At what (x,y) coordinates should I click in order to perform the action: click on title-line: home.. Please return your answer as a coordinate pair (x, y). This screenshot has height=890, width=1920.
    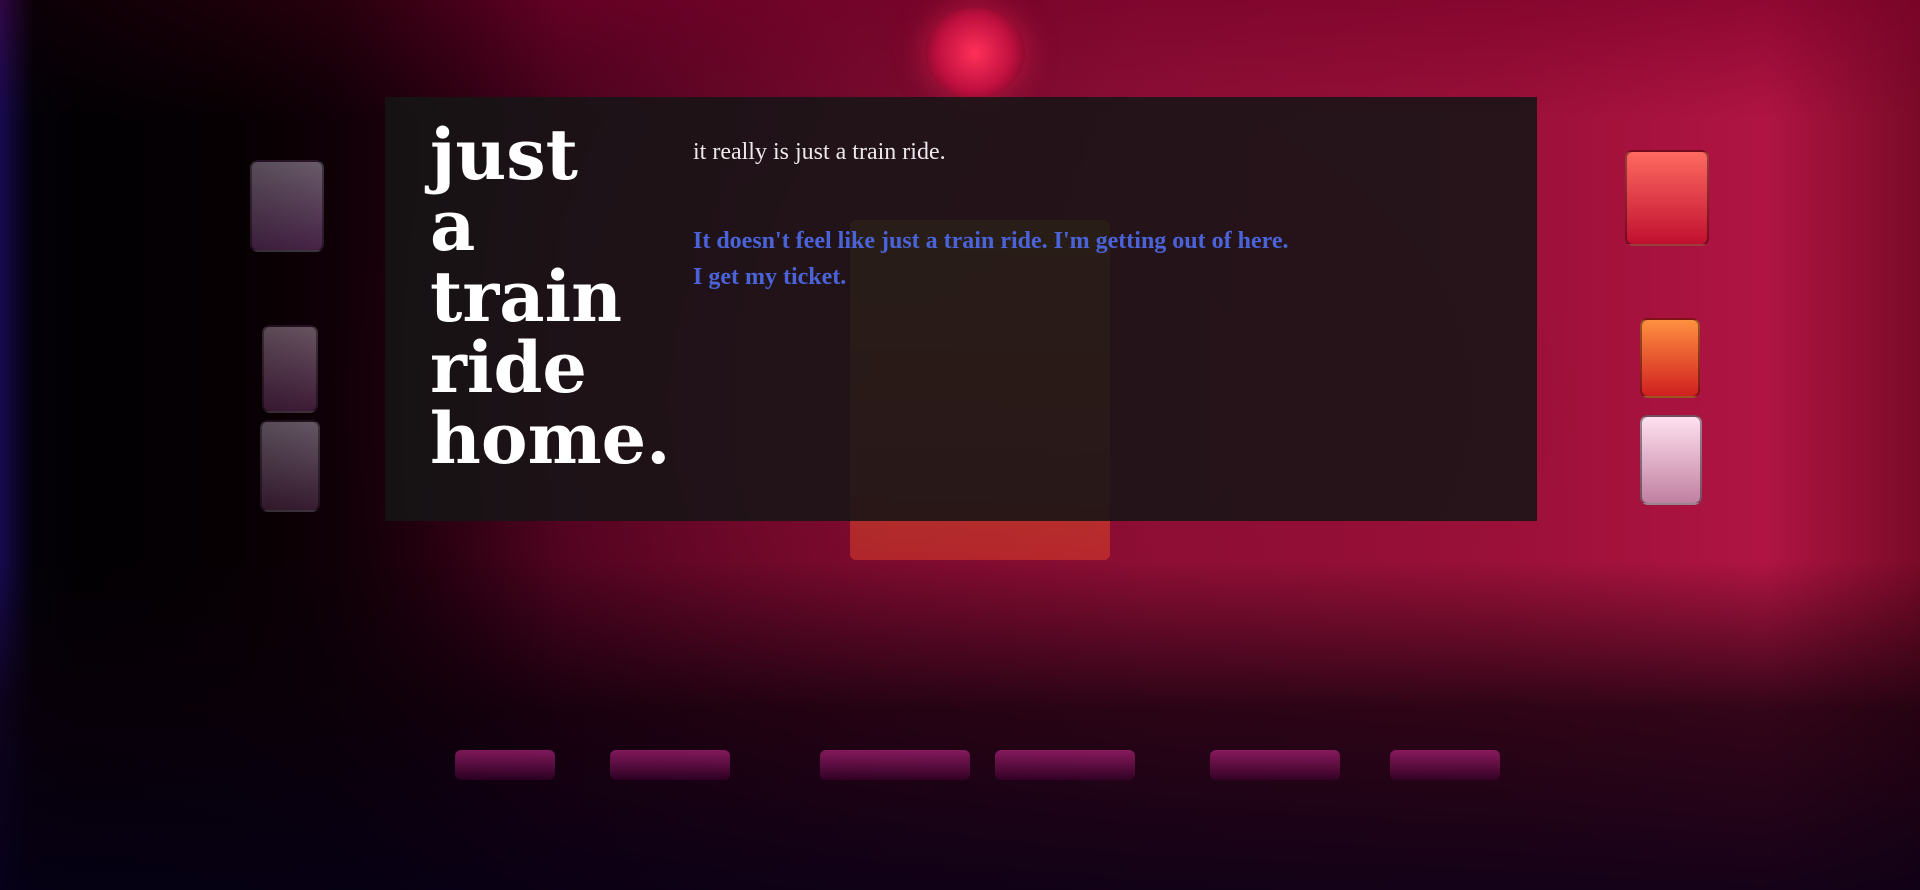
    Looking at the image, I should click on (550, 438).